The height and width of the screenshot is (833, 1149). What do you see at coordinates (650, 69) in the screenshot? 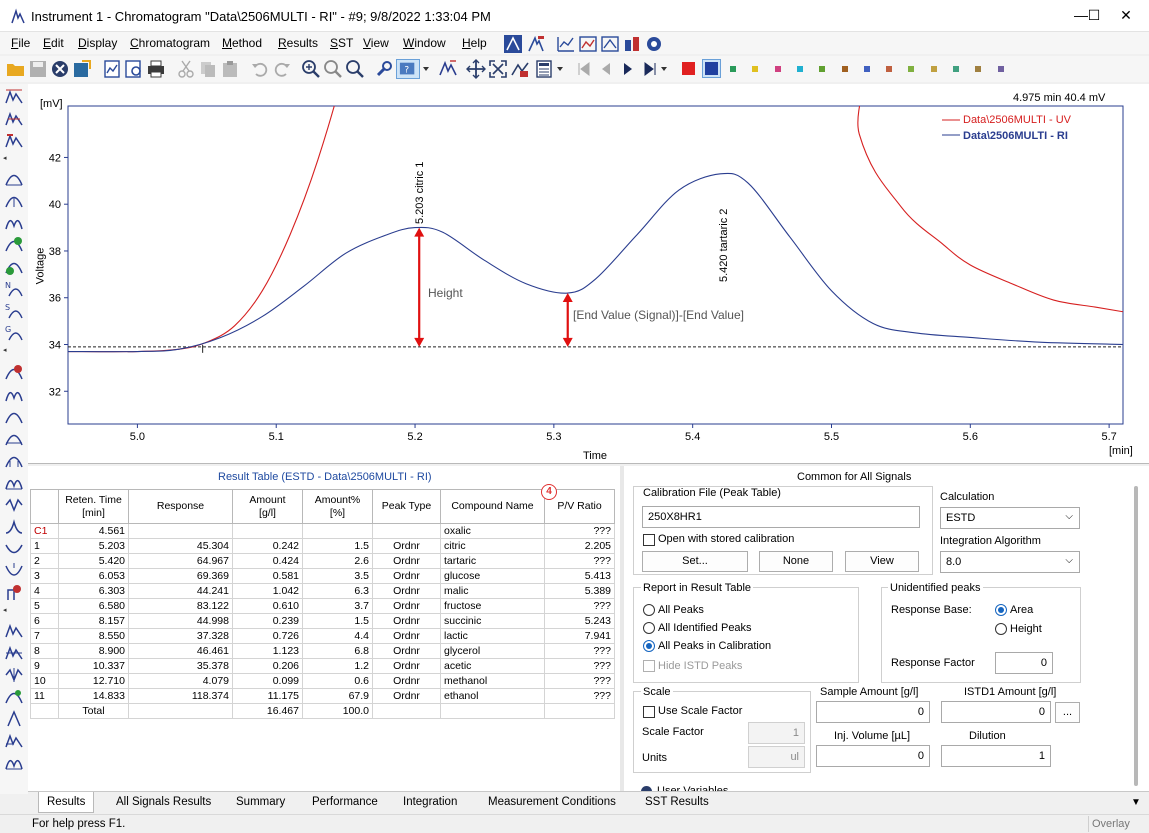
I see `last-icon` at bounding box center [650, 69].